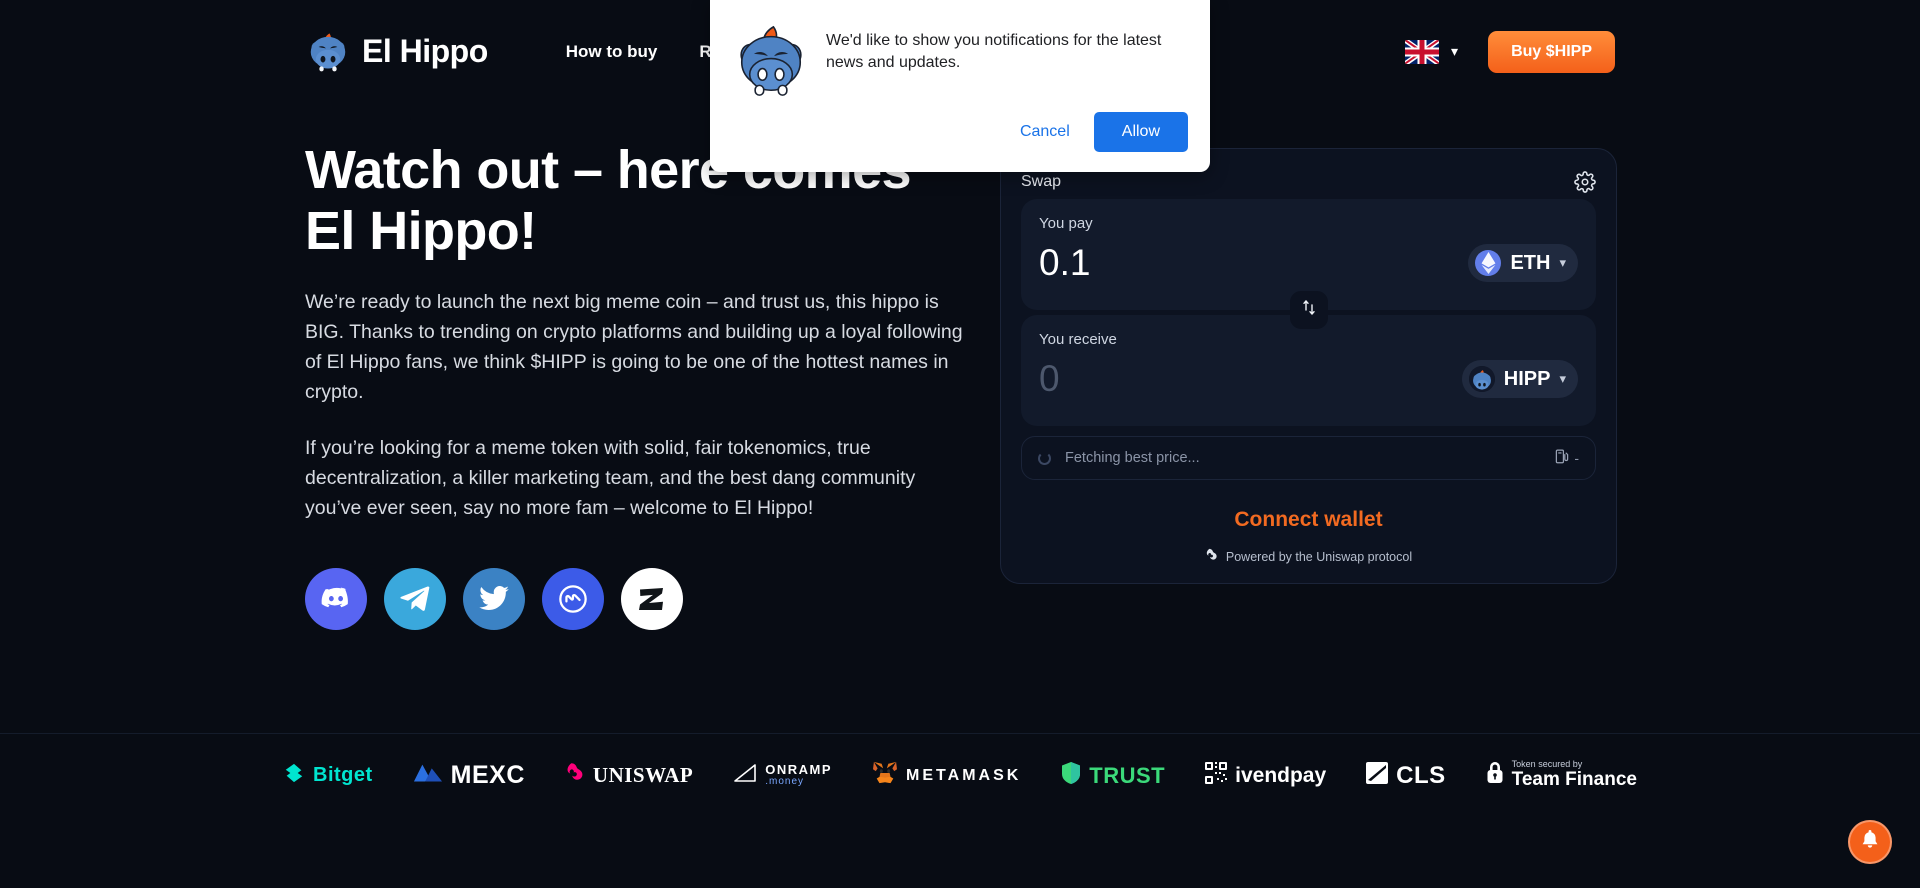 The height and width of the screenshot is (888, 1920). What do you see at coordinates (964, 775) in the screenshot?
I see `partner-name: METAMASK` at bounding box center [964, 775].